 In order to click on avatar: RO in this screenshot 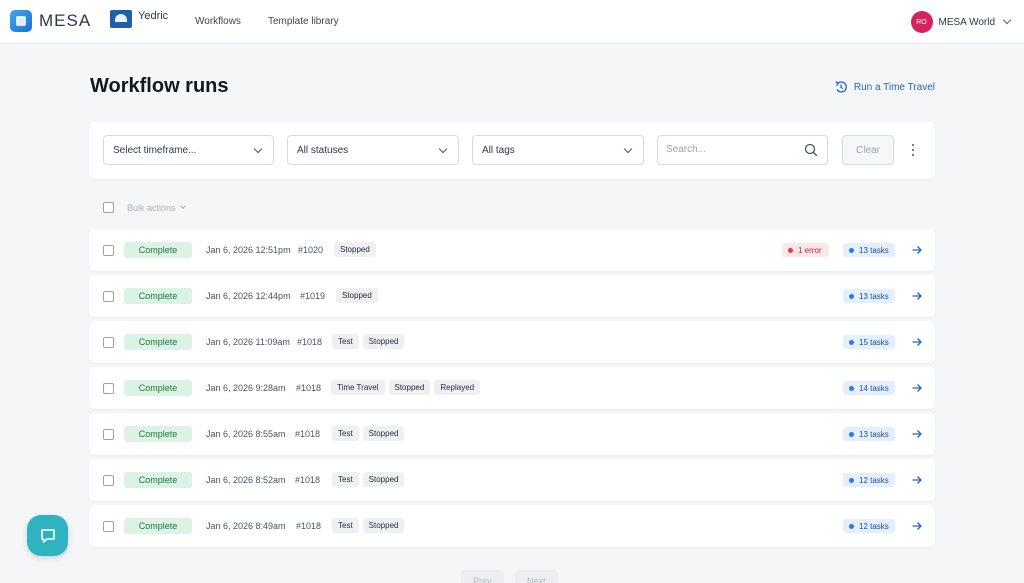, I will do `click(921, 22)`.